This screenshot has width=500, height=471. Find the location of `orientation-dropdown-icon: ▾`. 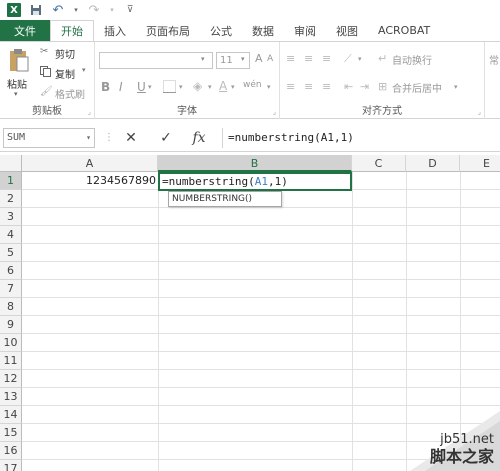

orientation-dropdown-icon: ▾ is located at coordinates (360, 59).